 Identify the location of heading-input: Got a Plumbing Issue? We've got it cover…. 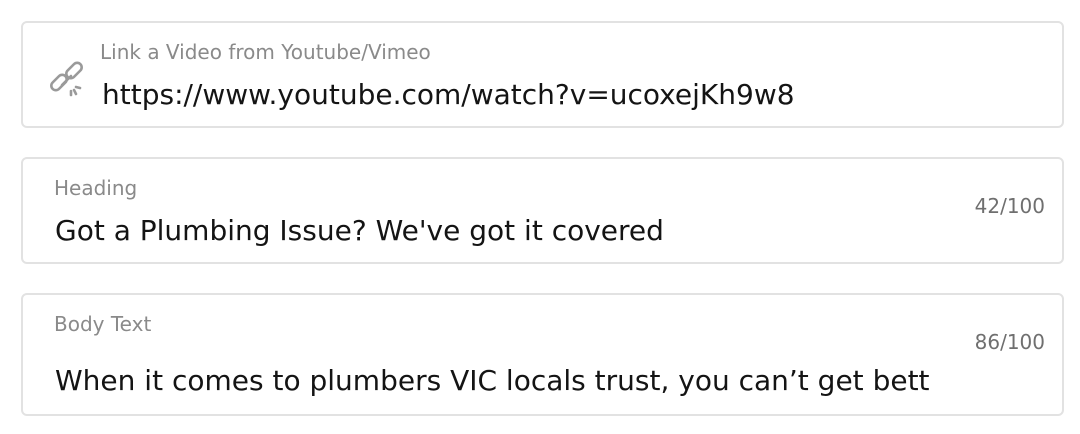
(495, 230).